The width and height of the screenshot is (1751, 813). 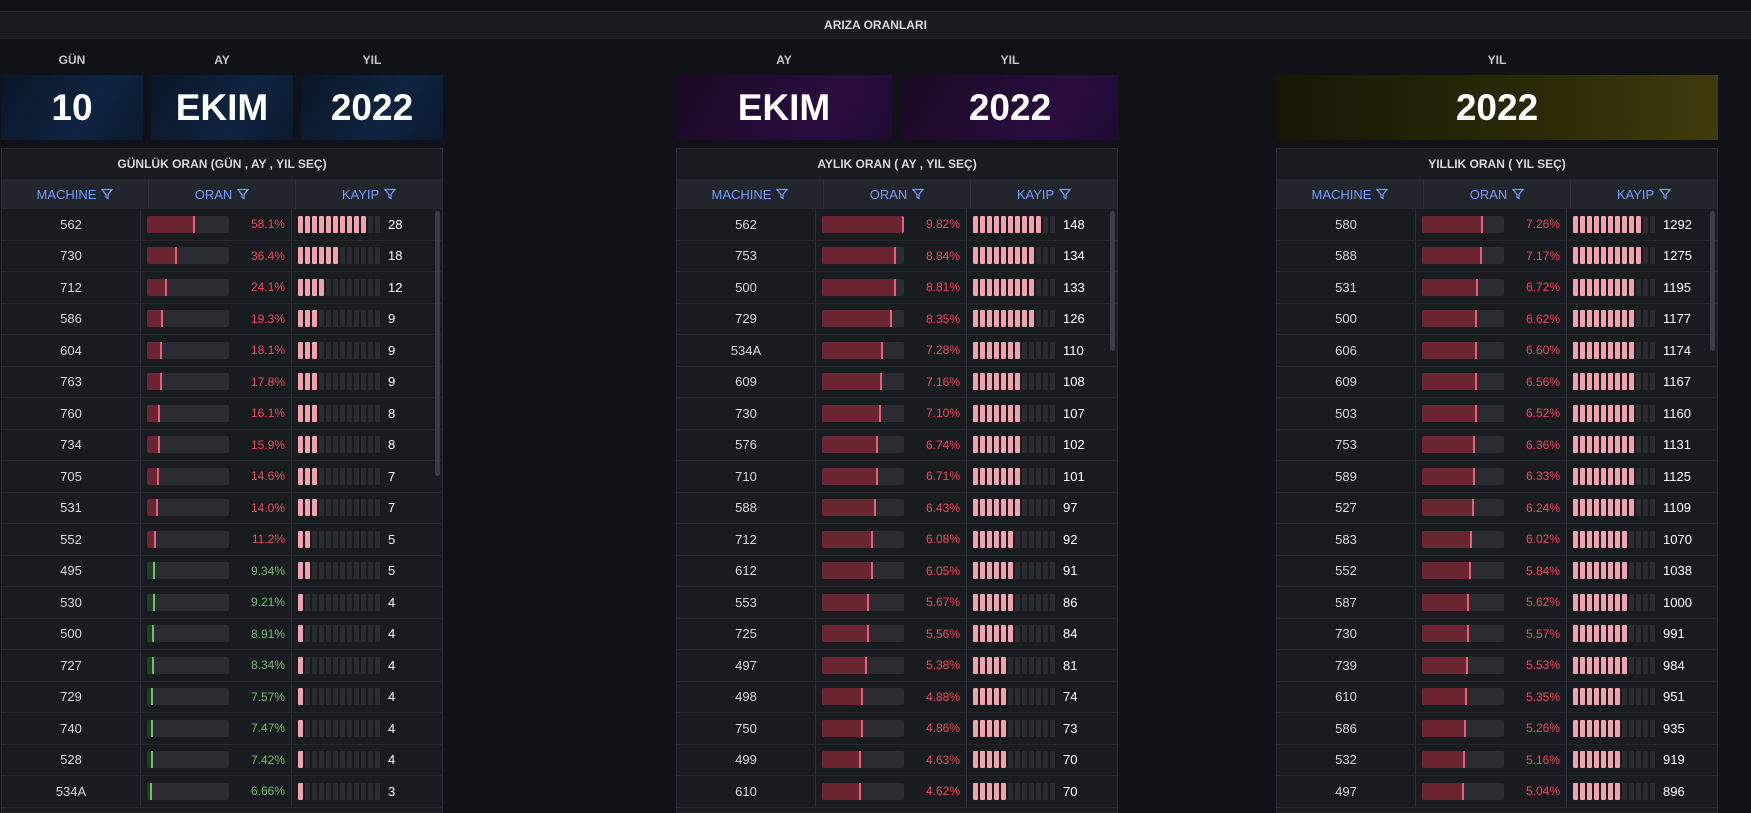 What do you see at coordinates (215, 507) in the screenshot?
I see `oran-cell: 14.0%` at bounding box center [215, 507].